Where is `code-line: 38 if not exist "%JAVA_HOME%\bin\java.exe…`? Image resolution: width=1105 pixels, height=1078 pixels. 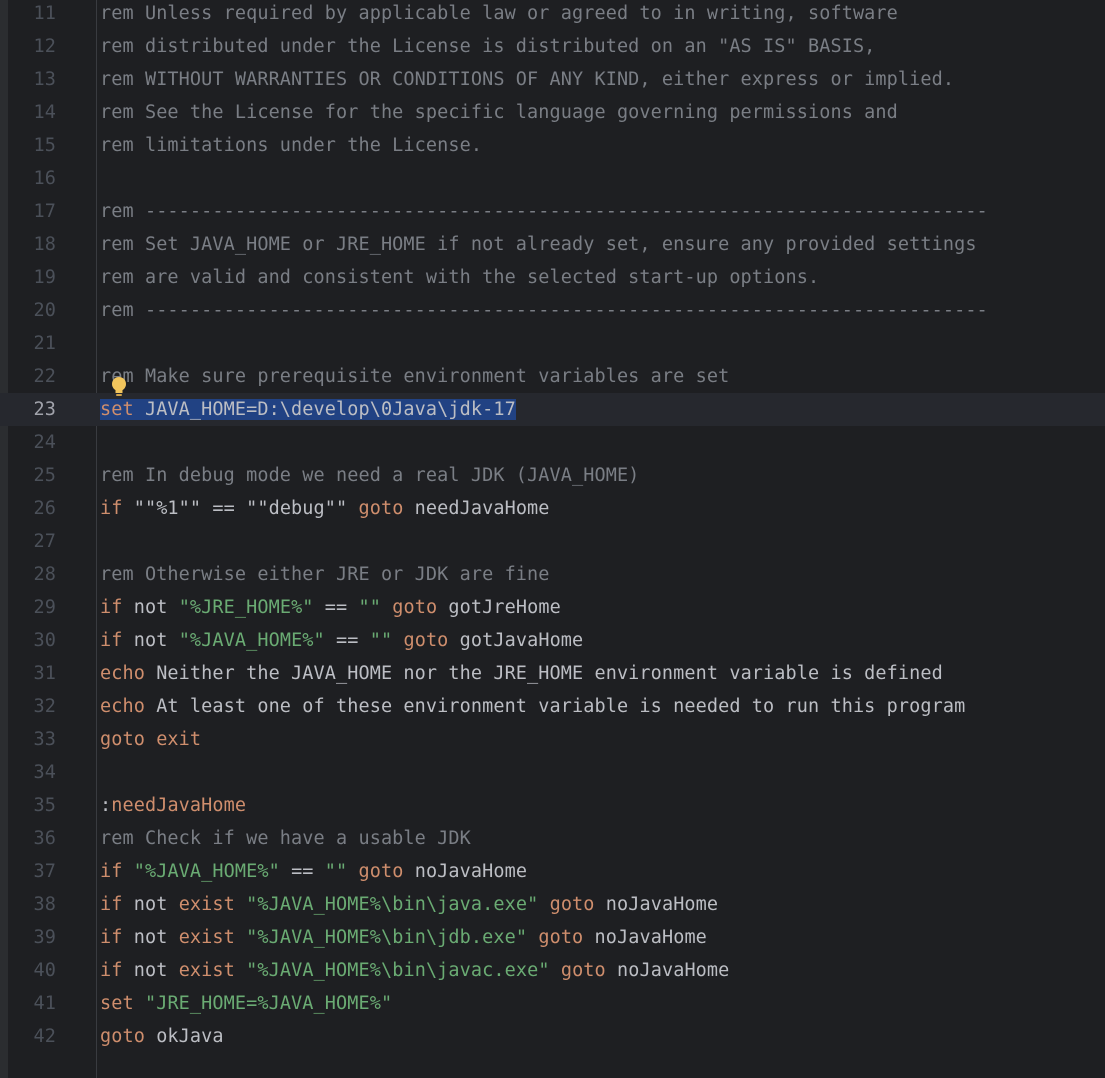 code-line: 38 if not exist "%JAVA_HOME%\bin\java.exe… is located at coordinates (552, 904).